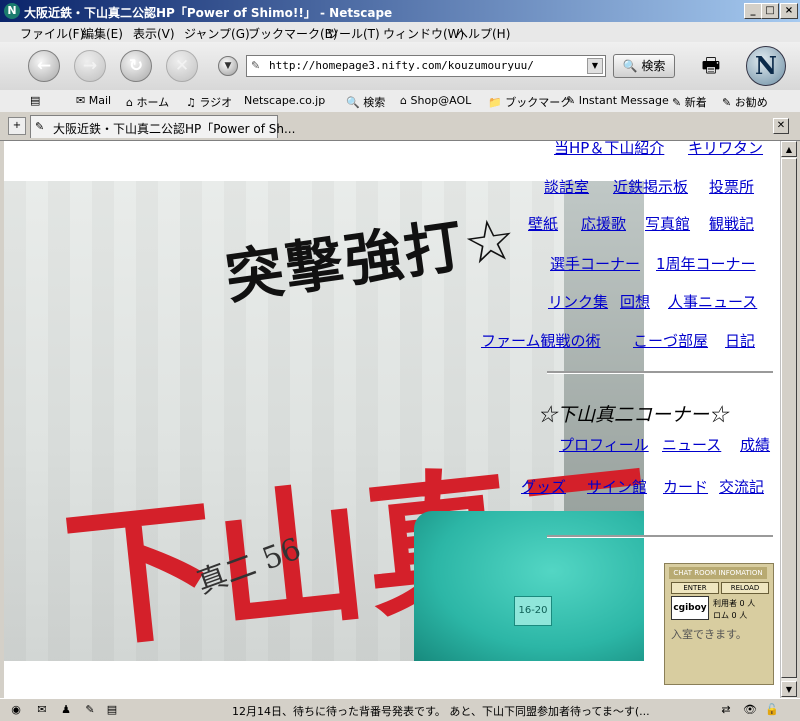 The height and width of the screenshot is (721, 800). I want to click on link-poll: 投票所, so click(731, 186).